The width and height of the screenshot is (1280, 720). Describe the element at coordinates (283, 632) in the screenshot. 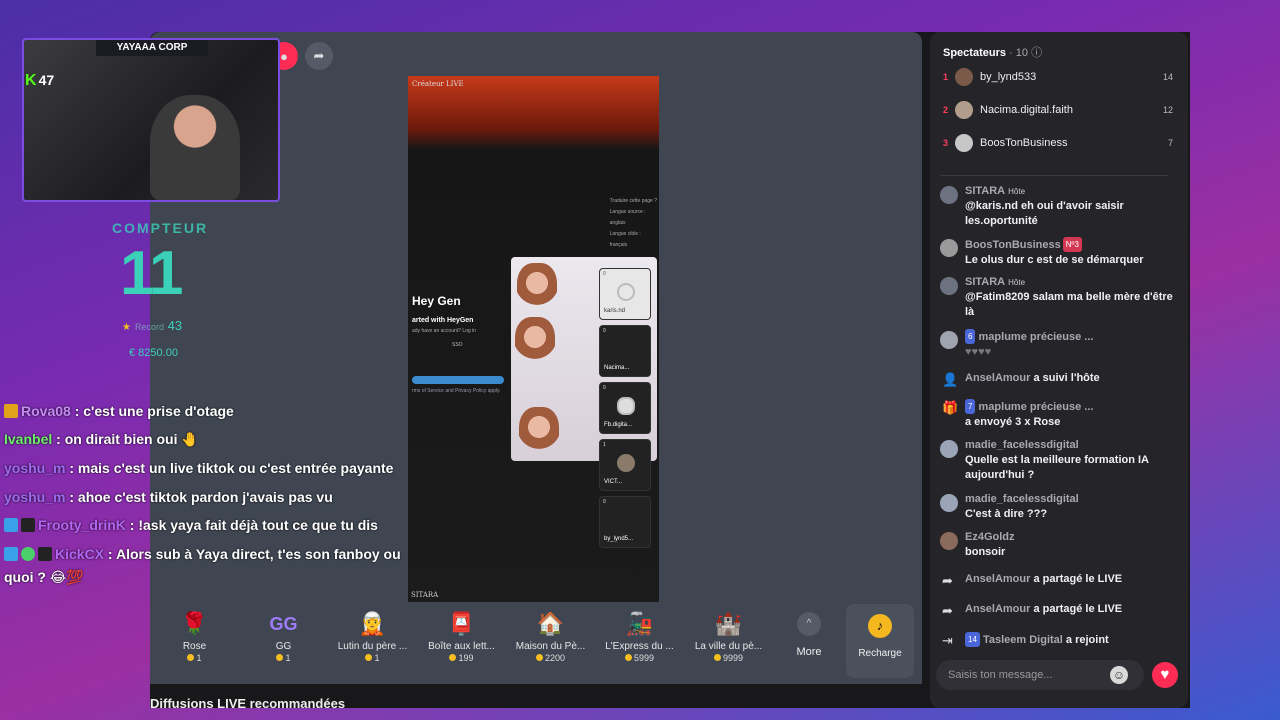

I see `gift-gg: GG GG 1` at that location.